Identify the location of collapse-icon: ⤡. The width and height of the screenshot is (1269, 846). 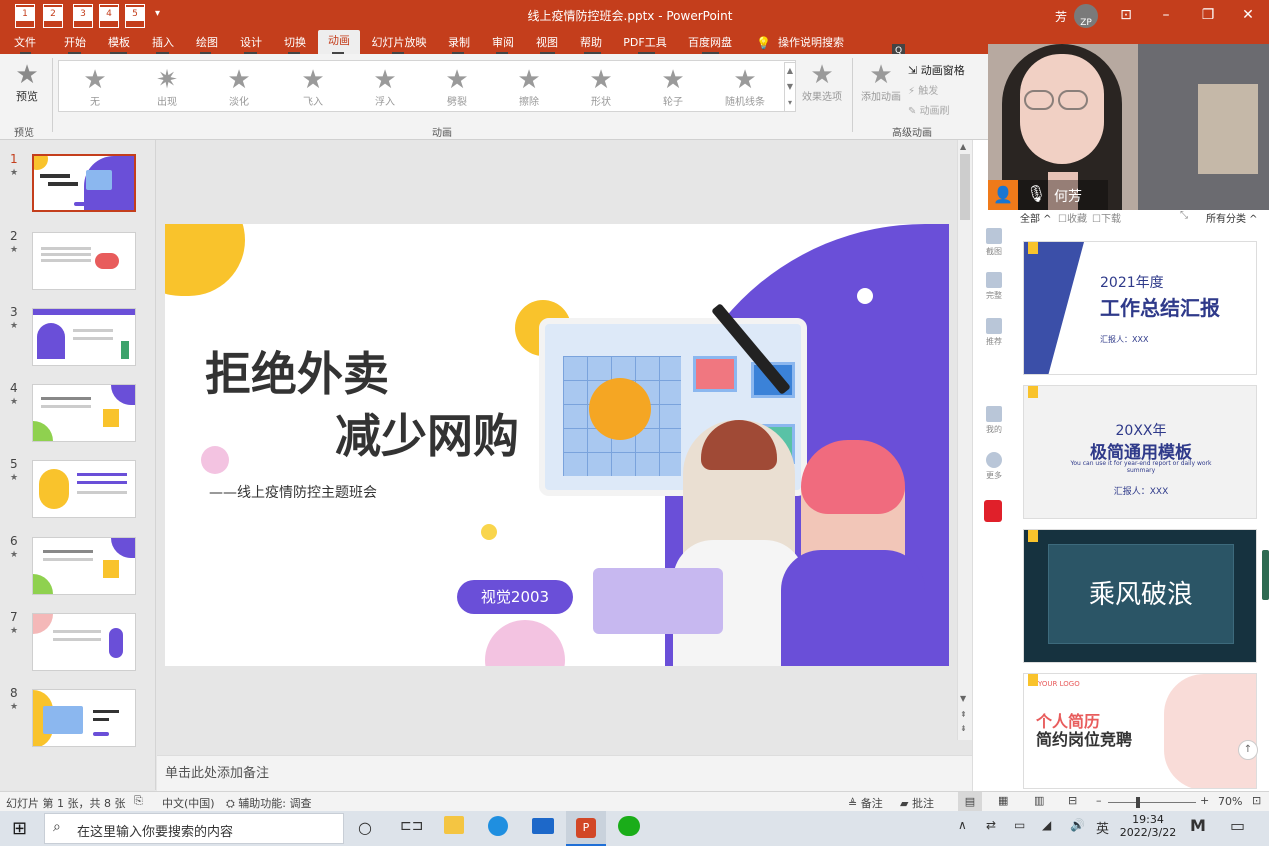
(1184, 215).